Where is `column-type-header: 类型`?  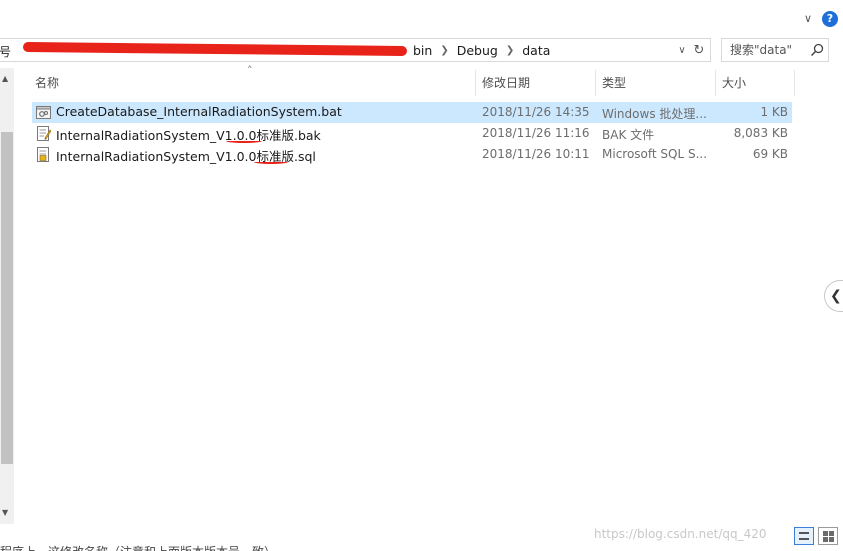 column-type-header: 类型 is located at coordinates (614, 83).